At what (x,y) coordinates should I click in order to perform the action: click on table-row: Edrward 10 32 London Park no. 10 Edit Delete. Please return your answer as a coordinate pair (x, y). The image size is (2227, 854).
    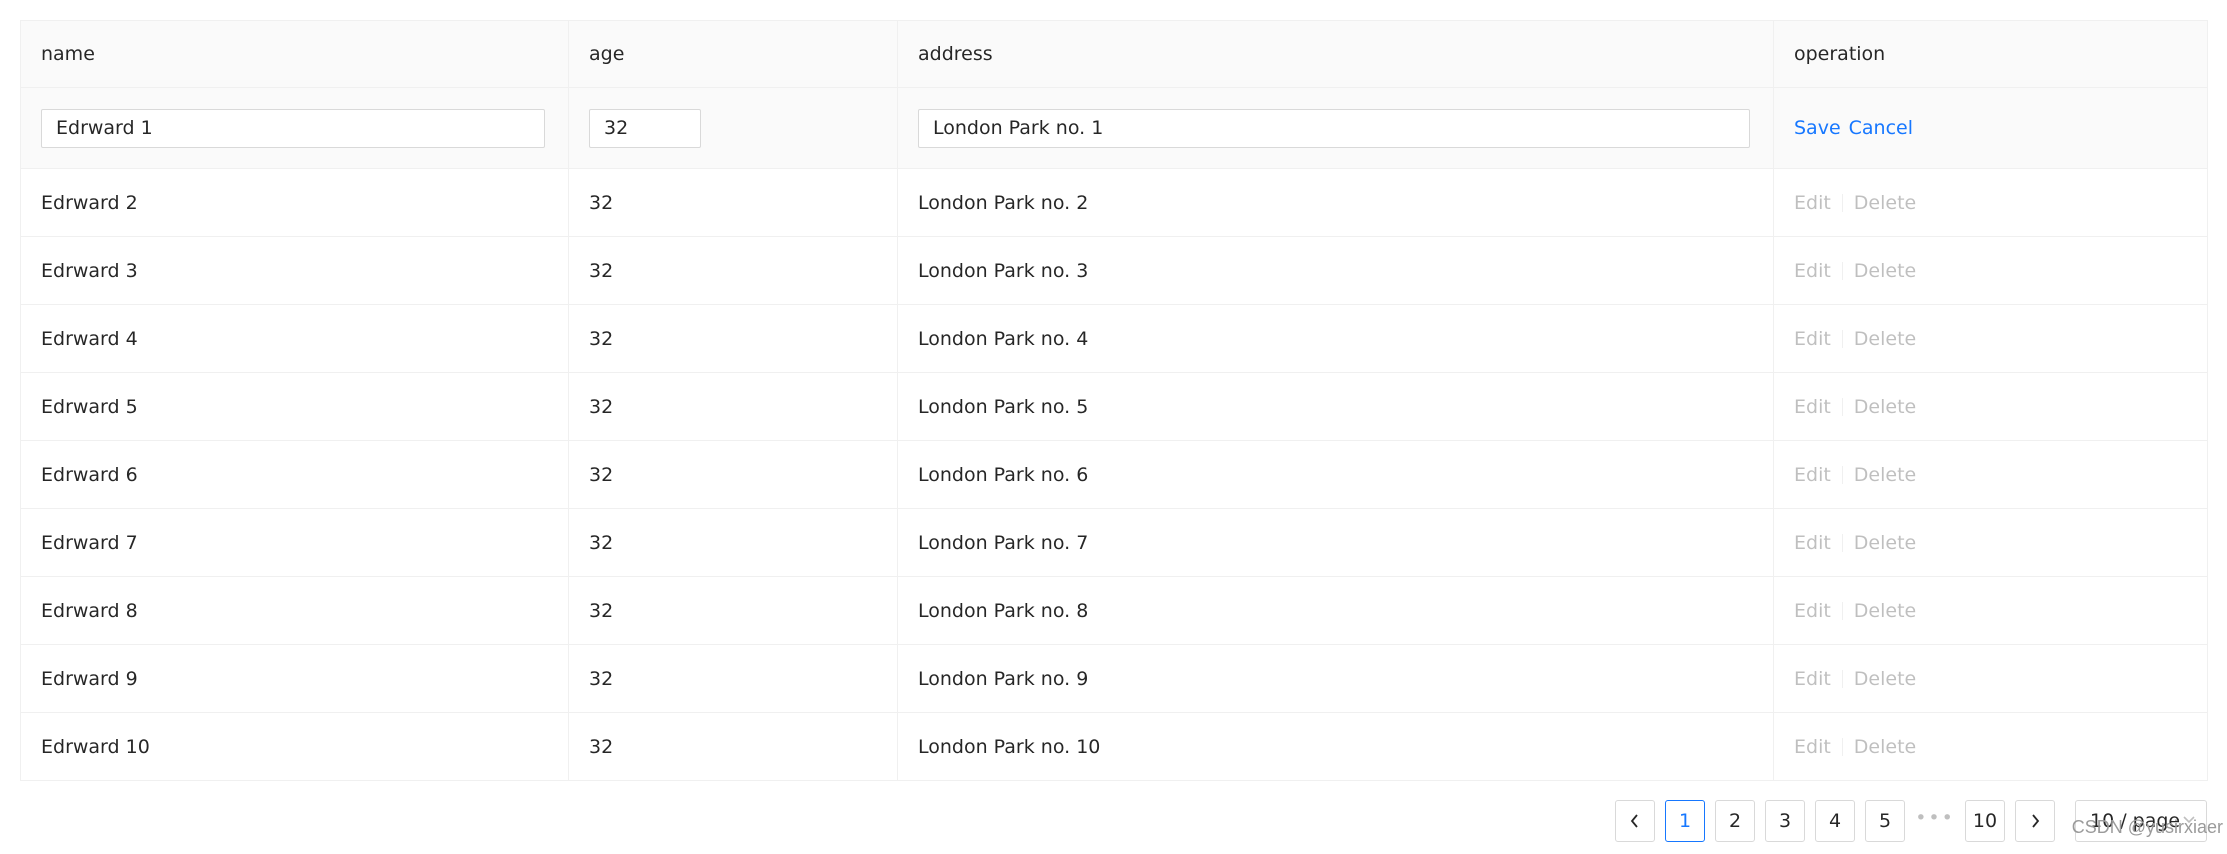
    Looking at the image, I should click on (1114, 746).